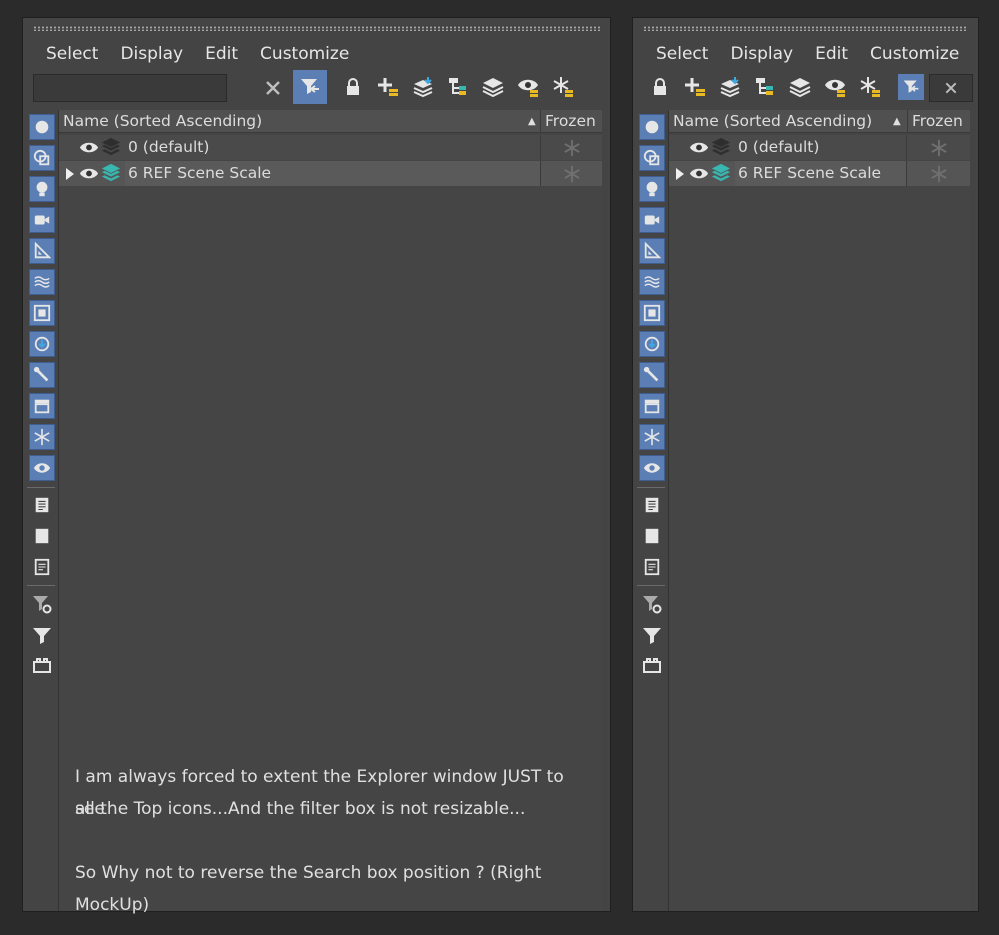 Image resolution: width=999 pixels, height=935 pixels. Describe the element at coordinates (41, 585) in the screenshot. I see `sidebar-divider` at that location.